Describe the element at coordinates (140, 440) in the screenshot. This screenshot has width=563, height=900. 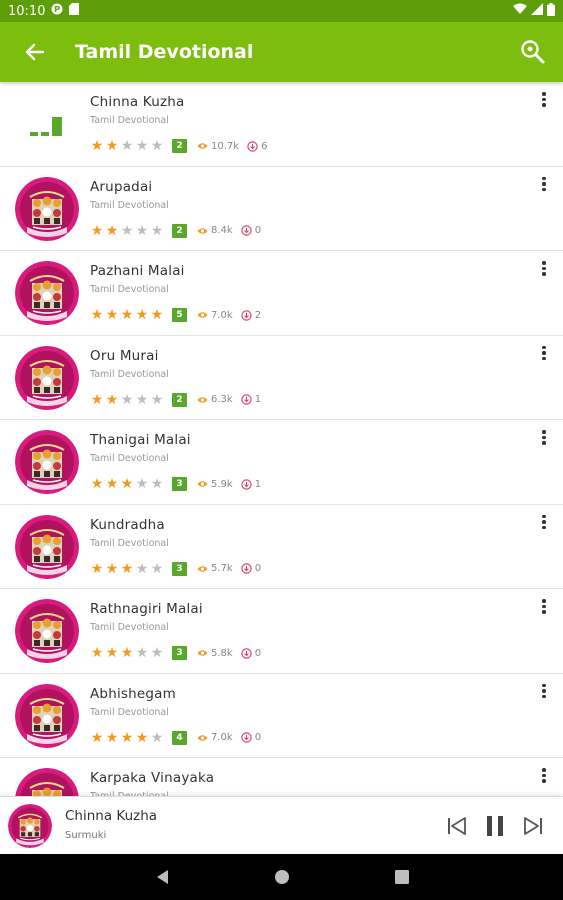
I see `song-title: Thanigai Malai` at that location.